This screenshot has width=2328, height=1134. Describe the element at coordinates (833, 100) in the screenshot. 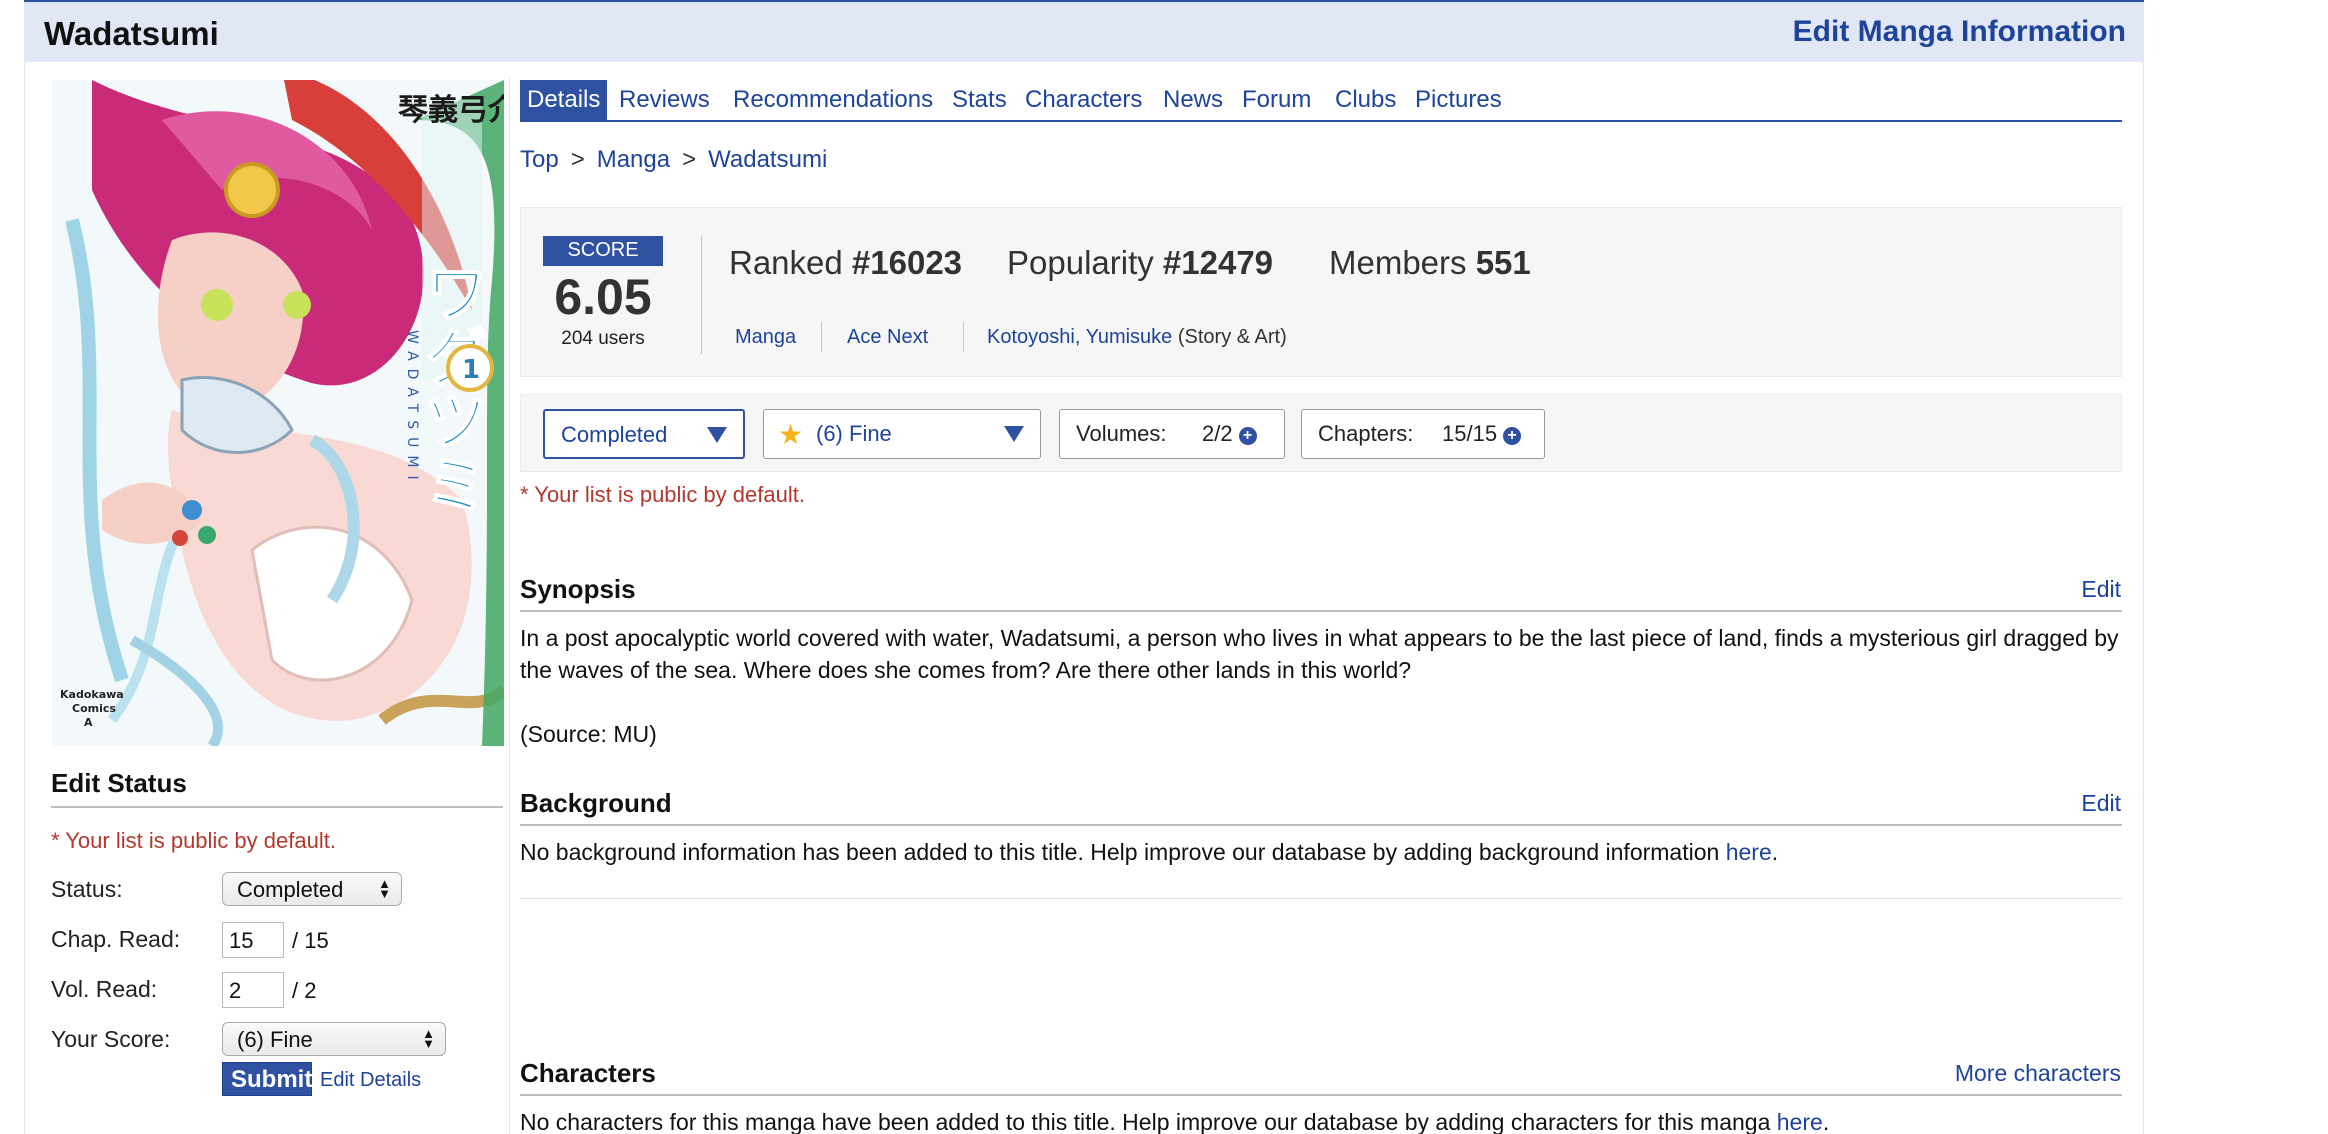

I see `tab-recommendations: Recommendations` at that location.